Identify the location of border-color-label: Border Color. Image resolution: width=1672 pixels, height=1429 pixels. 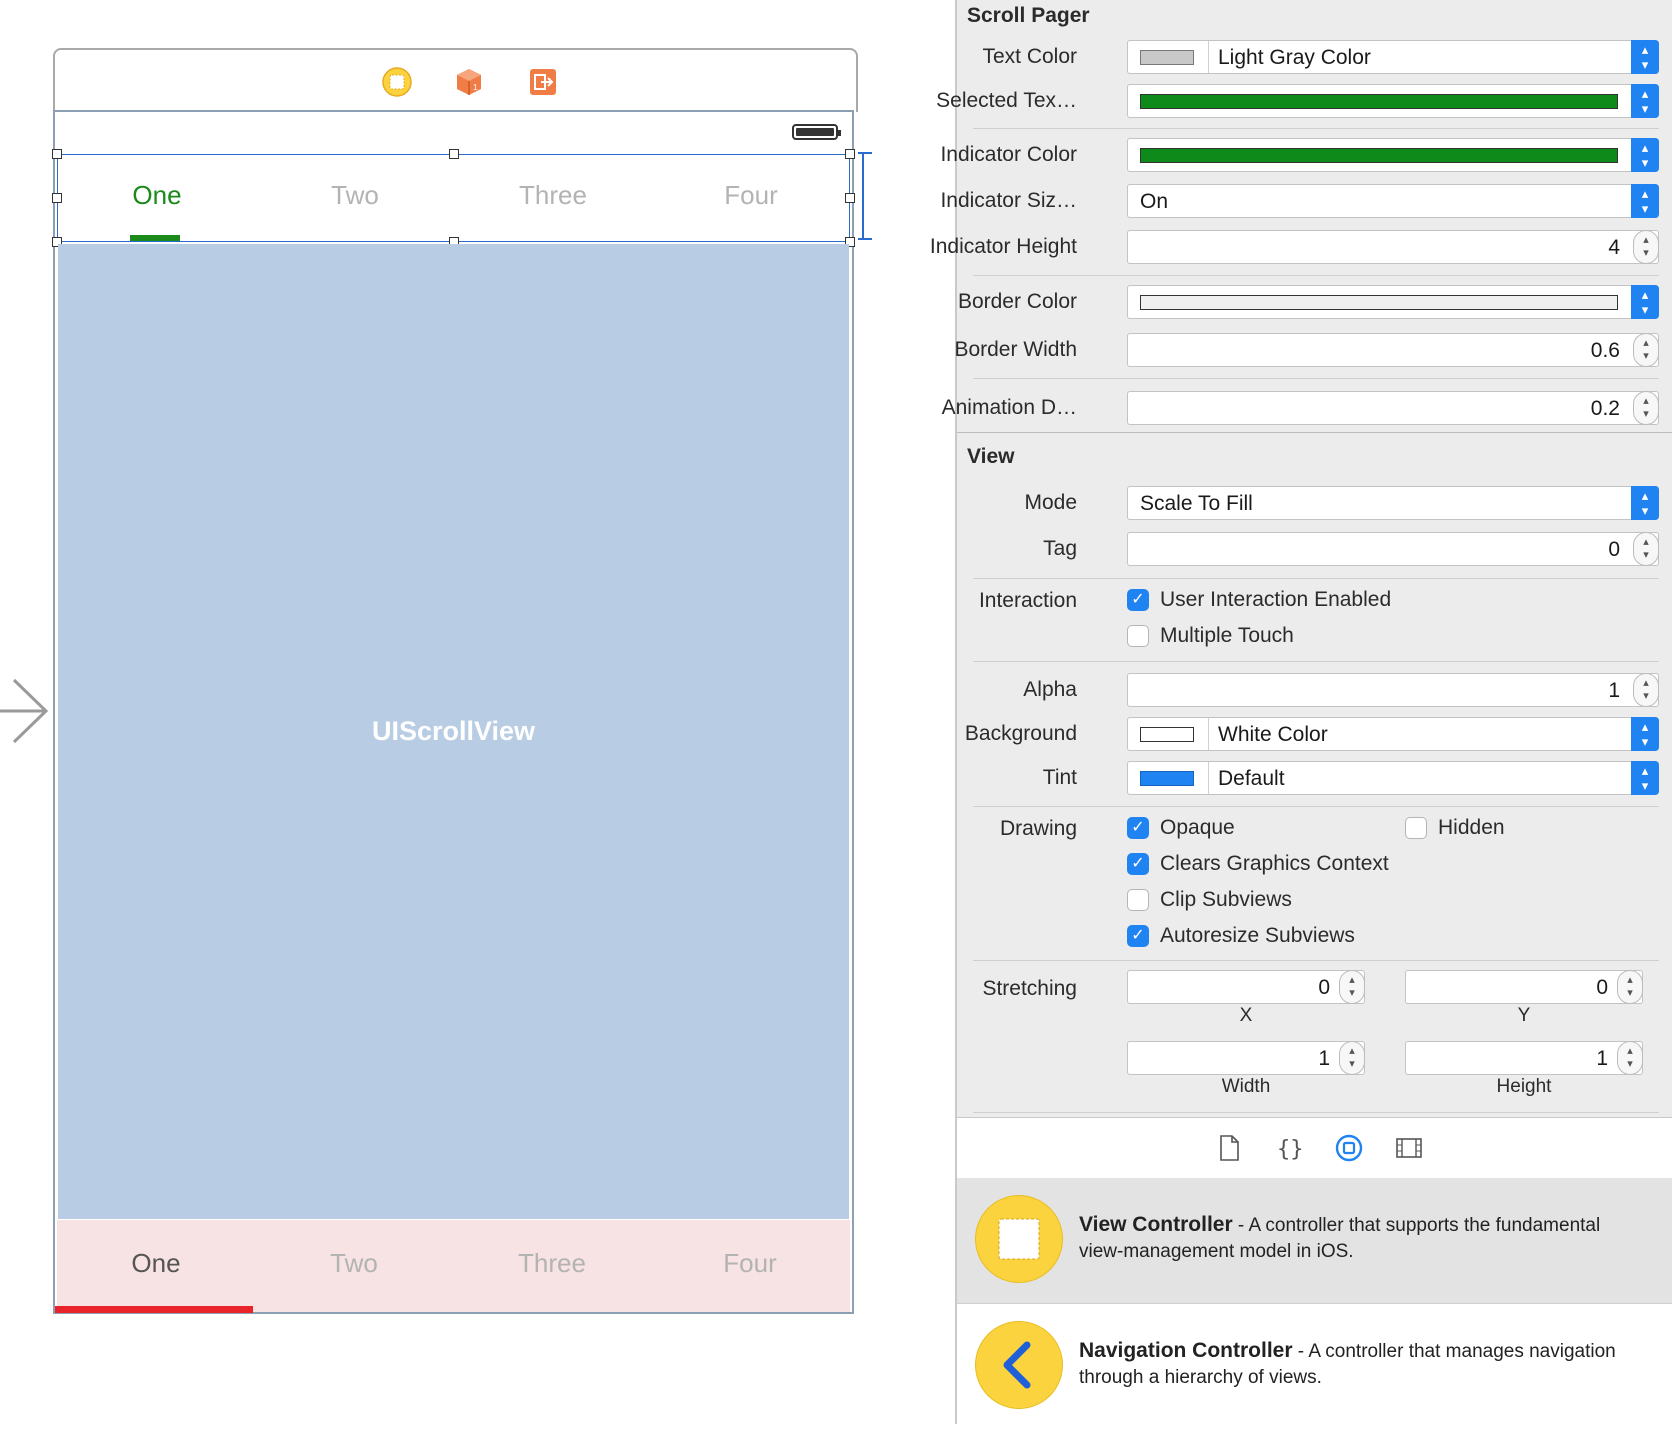
(1017, 301).